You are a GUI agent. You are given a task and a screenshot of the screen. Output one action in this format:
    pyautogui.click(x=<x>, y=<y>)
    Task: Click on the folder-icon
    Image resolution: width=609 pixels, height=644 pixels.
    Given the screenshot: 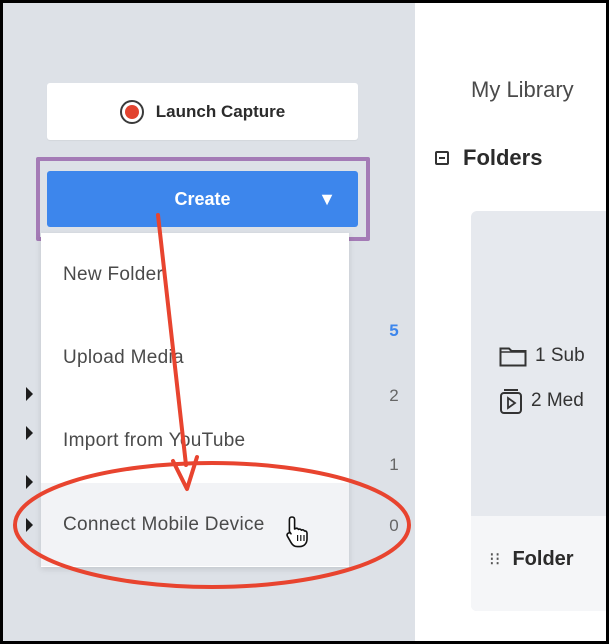 What is the action you would take?
    pyautogui.click(x=513, y=357)
    